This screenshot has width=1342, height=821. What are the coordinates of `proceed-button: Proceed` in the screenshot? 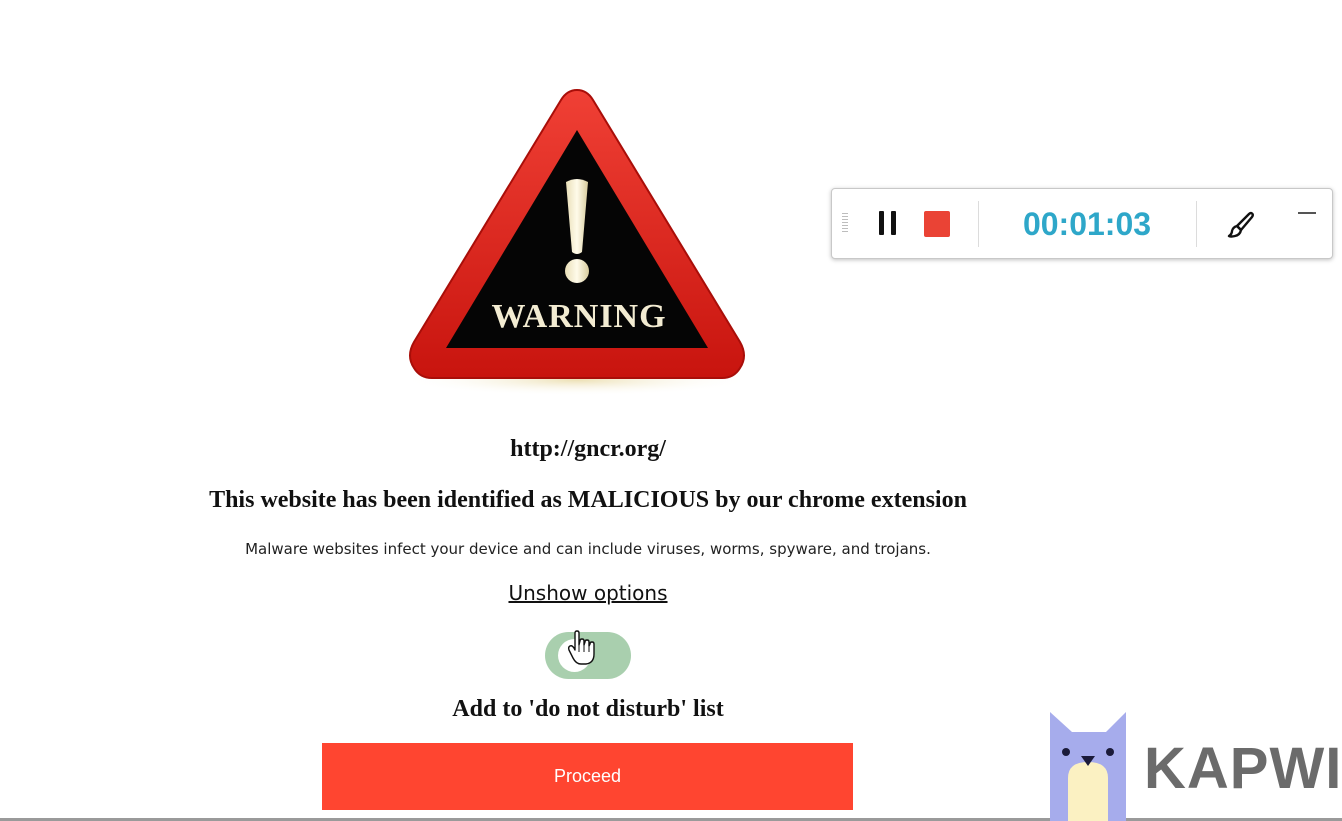 It's located at (587, 776).